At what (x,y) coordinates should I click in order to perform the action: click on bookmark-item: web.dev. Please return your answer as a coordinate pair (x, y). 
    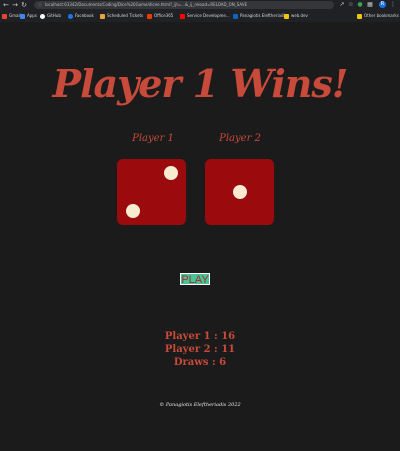
    Looking at the image, I should click on (296, 16).